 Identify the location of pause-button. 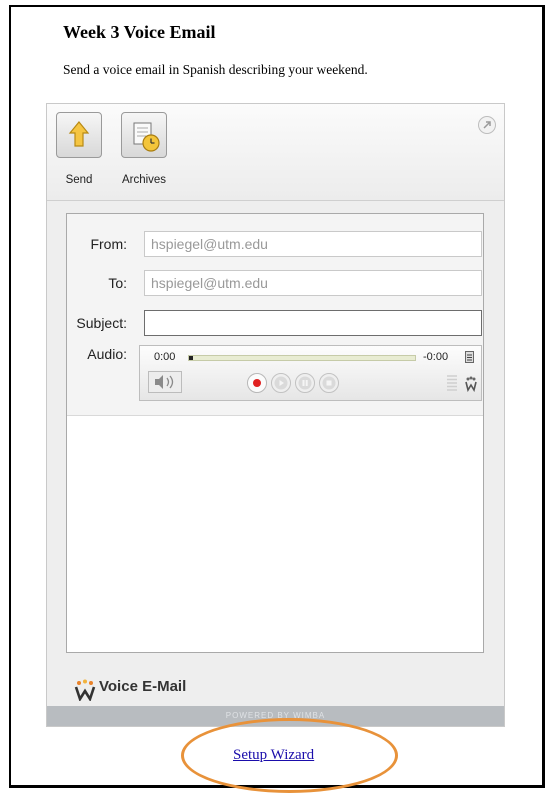
(305, 383).